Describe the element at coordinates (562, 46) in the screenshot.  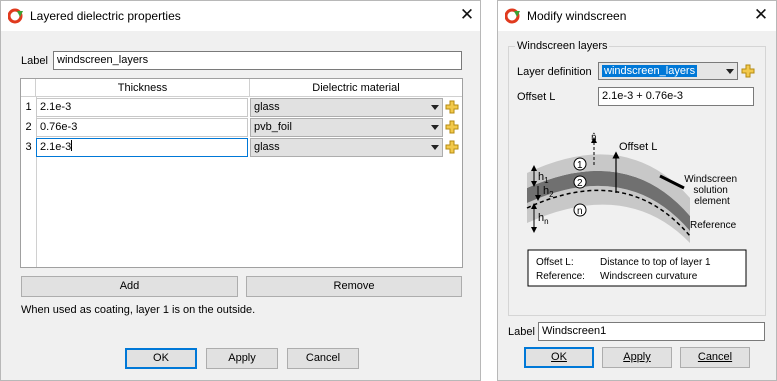
I see `group-title: Windscreen layers` at that location.